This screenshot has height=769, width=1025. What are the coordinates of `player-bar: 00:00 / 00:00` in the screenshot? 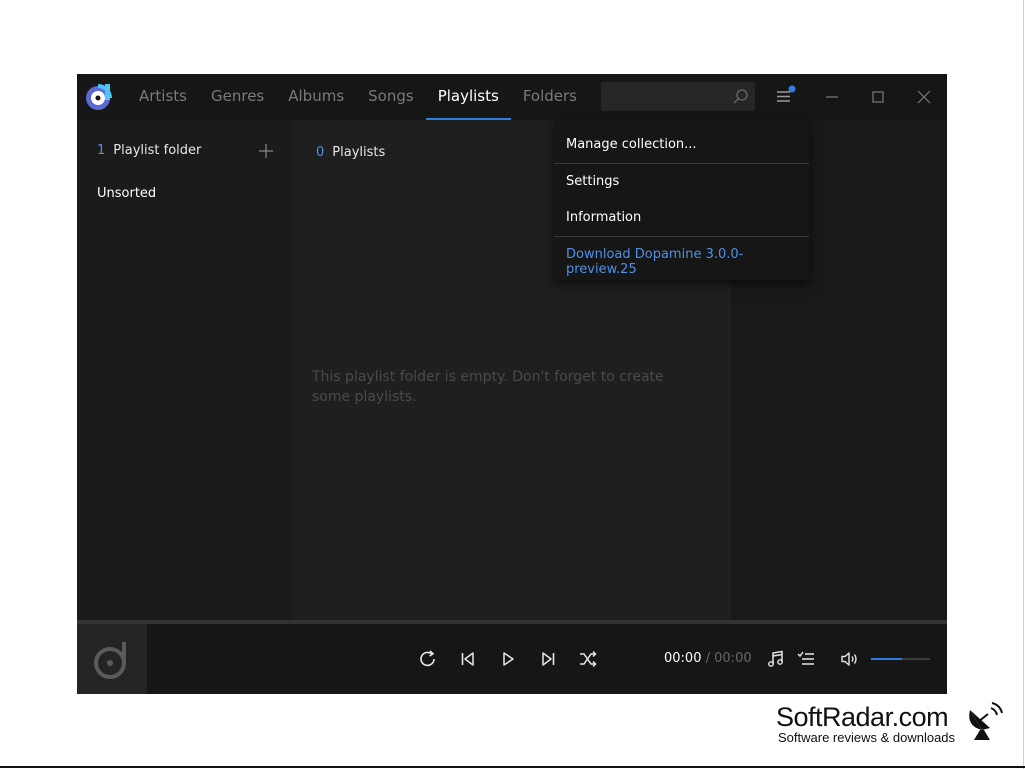 It's located at (512, 659).